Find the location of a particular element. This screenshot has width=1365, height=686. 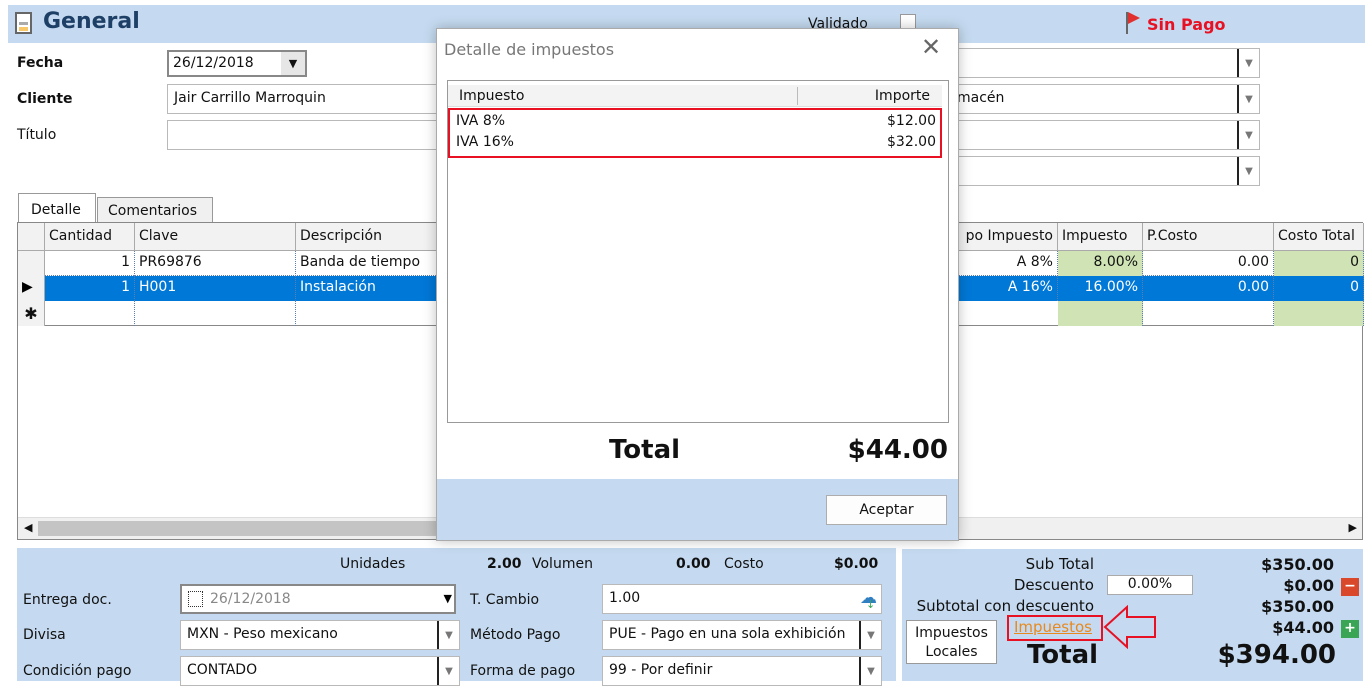

tab-label: Comentarios is located at coordinates (153, 211).